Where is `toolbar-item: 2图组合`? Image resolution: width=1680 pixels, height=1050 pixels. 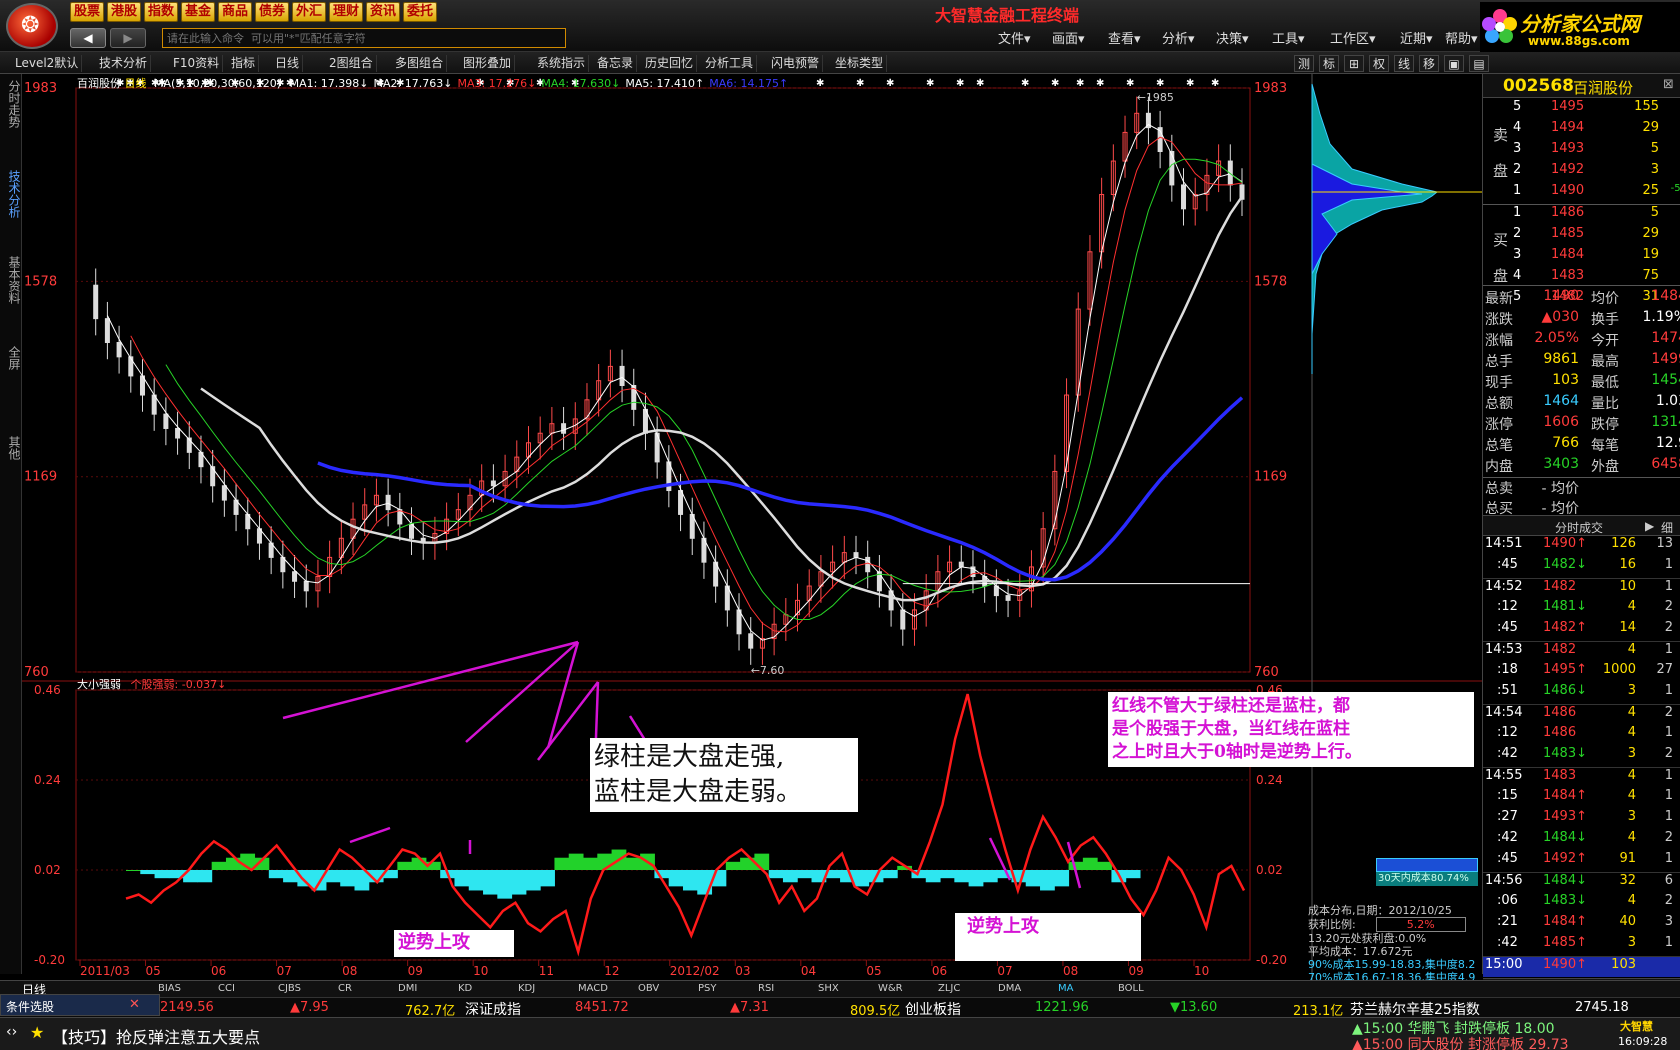 toolbar-item: 2图组合 is located at coordinates (351, 63).